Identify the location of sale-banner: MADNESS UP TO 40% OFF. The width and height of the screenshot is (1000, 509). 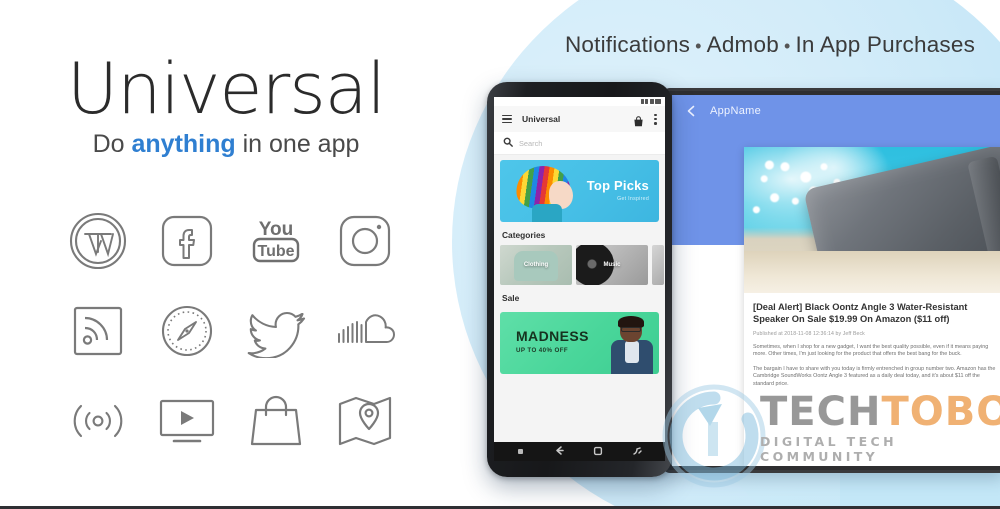
(579, 343).